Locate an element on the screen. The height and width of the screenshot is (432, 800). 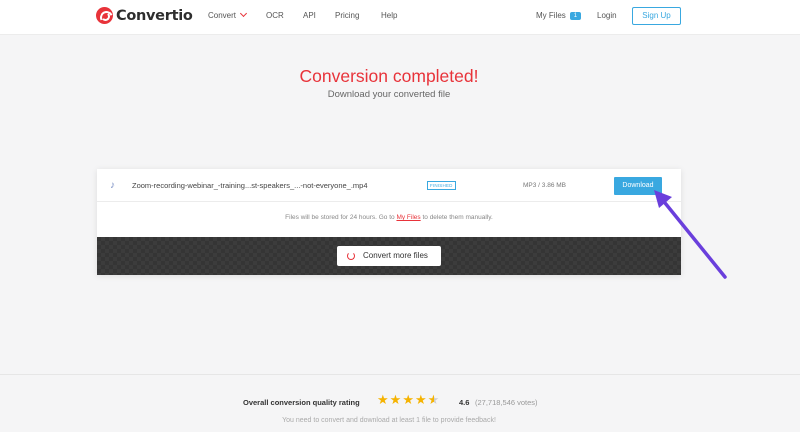
nav-pricing: Pricing is located at coordinates (347, 15).